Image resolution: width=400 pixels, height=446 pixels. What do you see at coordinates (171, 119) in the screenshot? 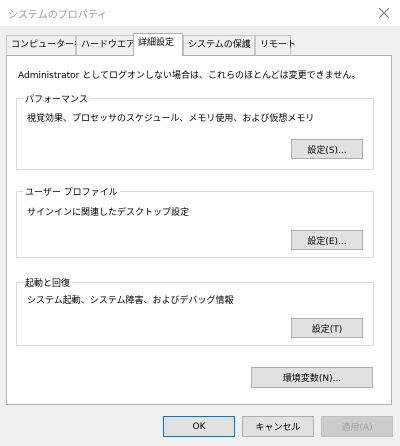
I see `performance-description: 視覚効果、プロセッサのスケジュール、メモリ使用、および仮想メモリ` at bounding box center [171, 119].